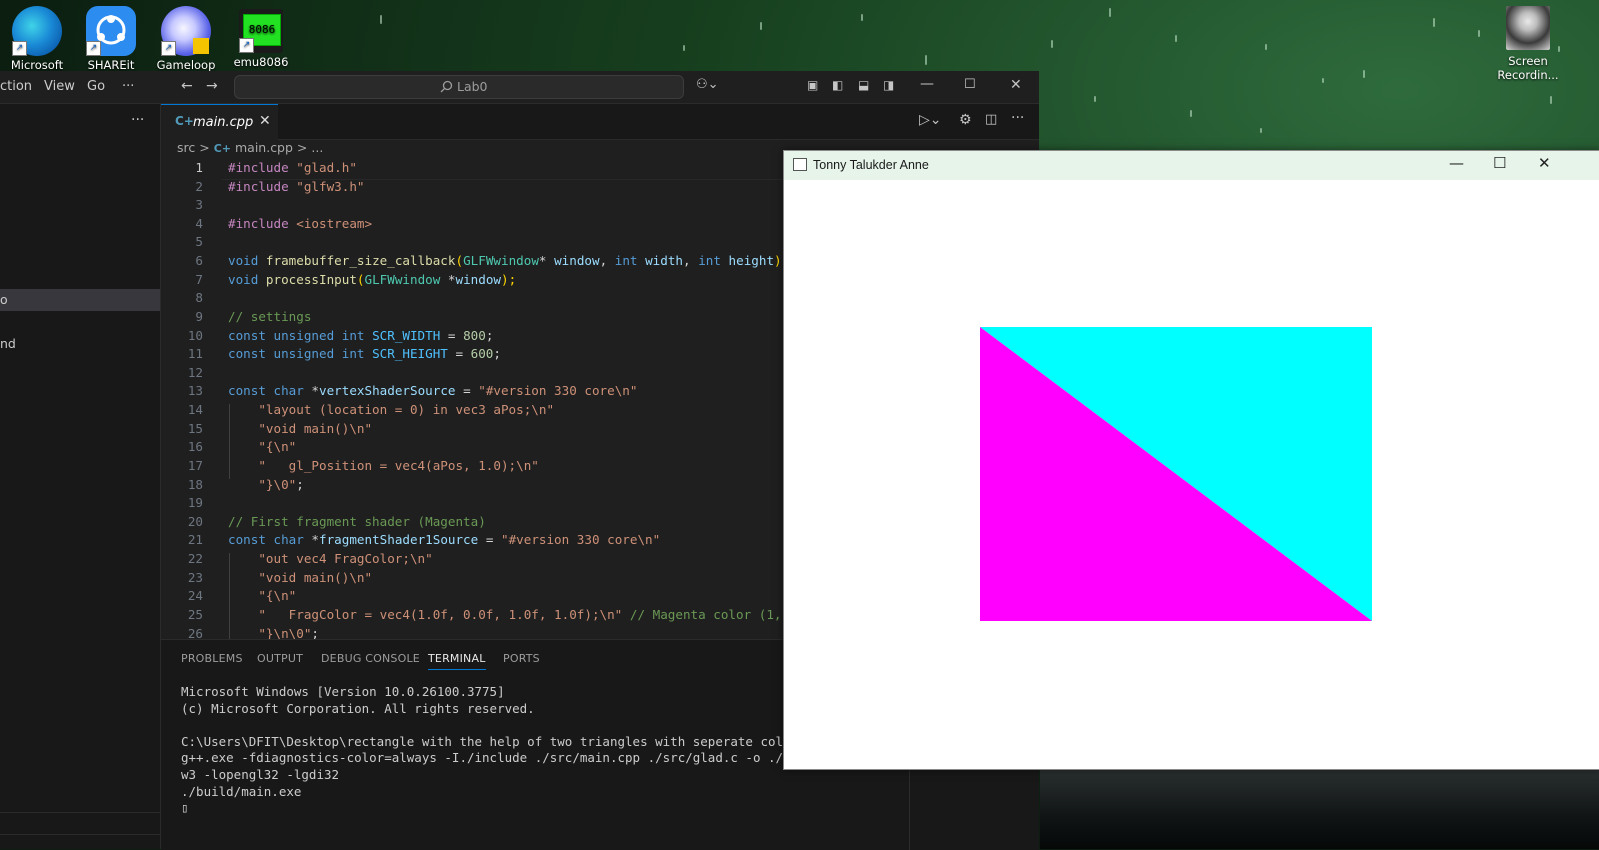 This screenshot has height=850, width=1599. I want to click on code-text: #include "glfw3.h", so click(296, 186).